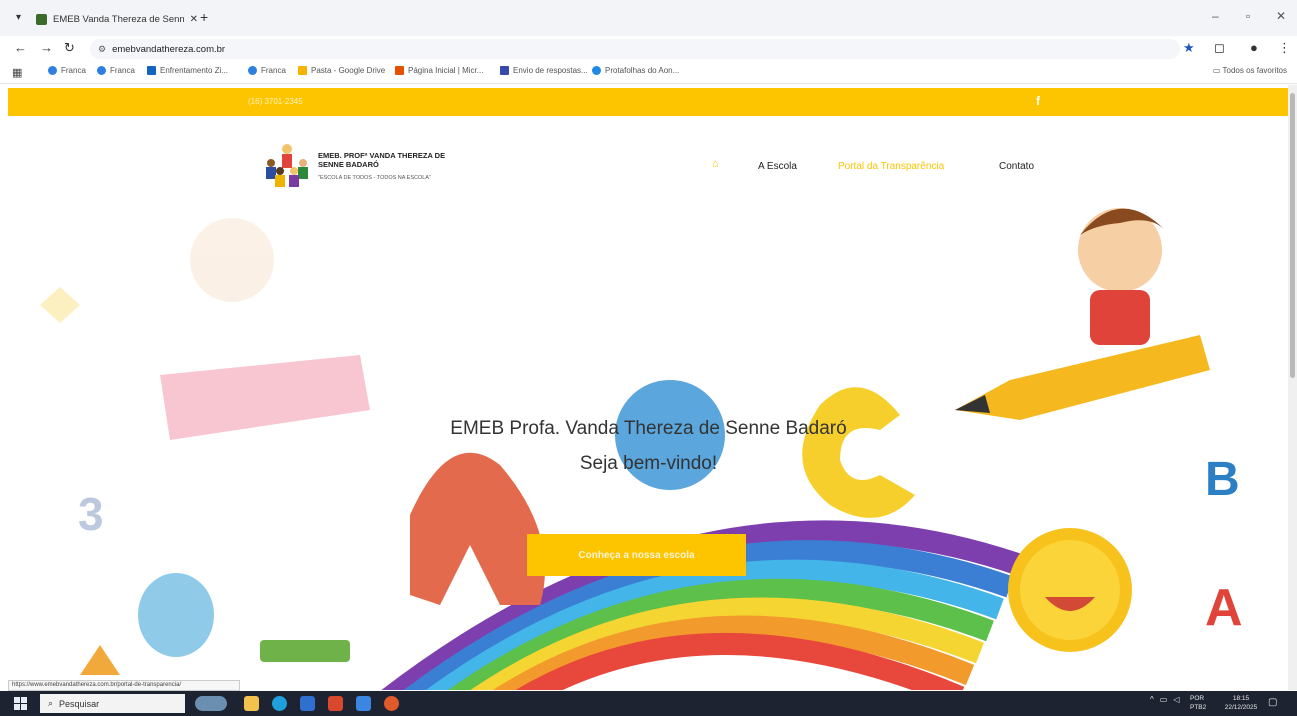 The height and width of the screenshot is (716, 1297). I want to click on network-icon: ▭, so click(1164, 699).